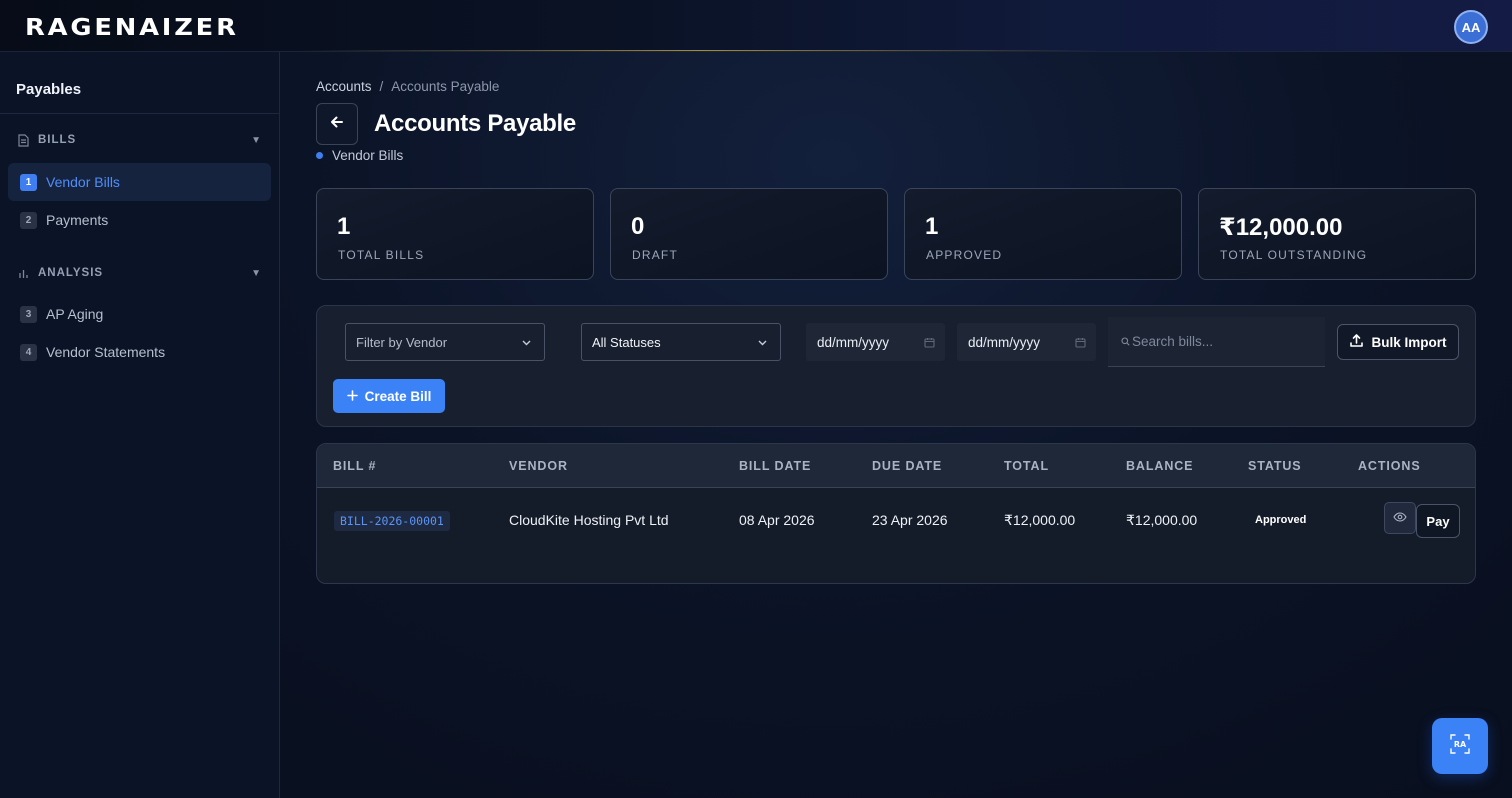 The height and width of the screenshot is (798, 1512). What do you see at coordinates (1125, 341) in the screenshot?
I see `search-icon` at bounding box center [1125, 341].